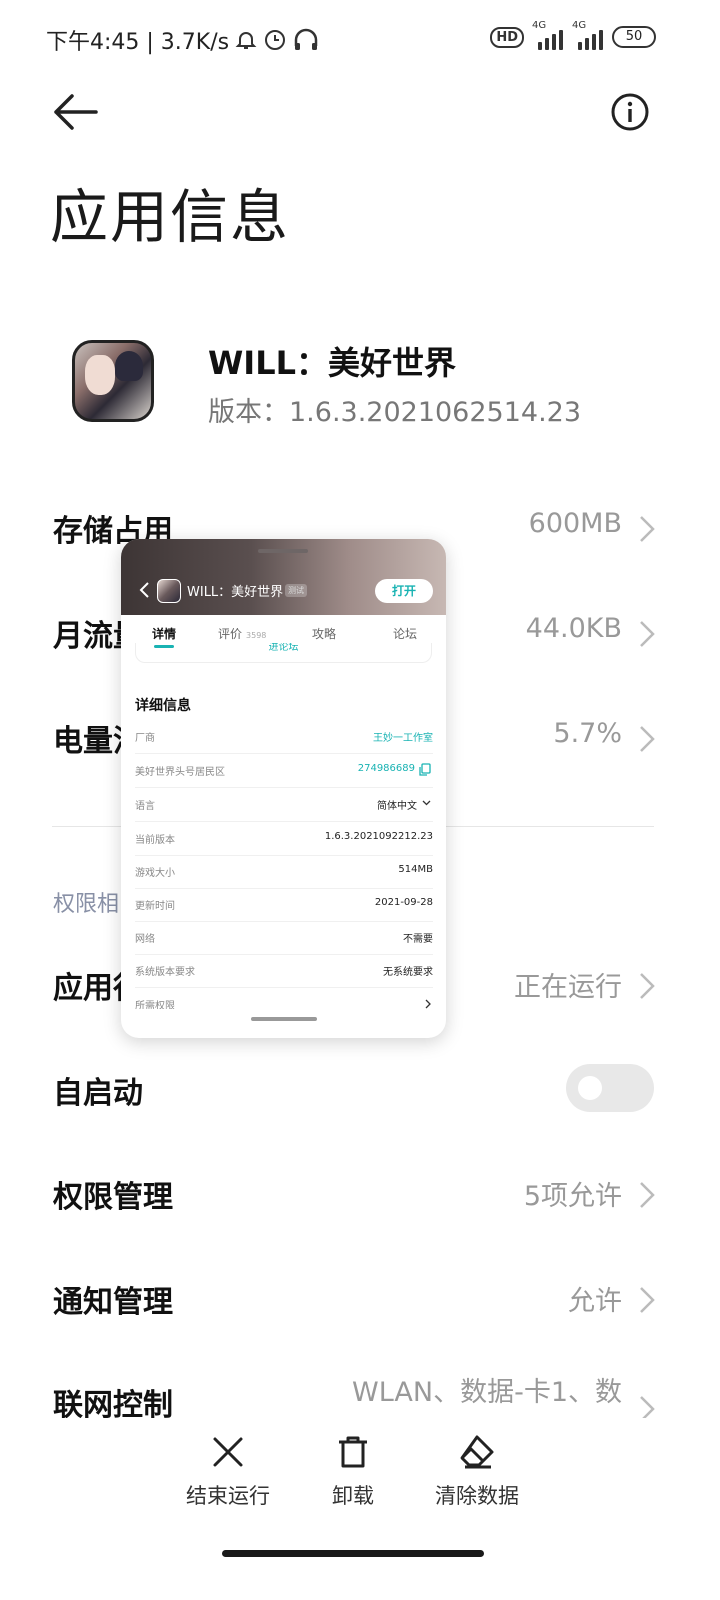 The image size is (720, 1600). I want to click on home-indicator, so click(353, 1553).